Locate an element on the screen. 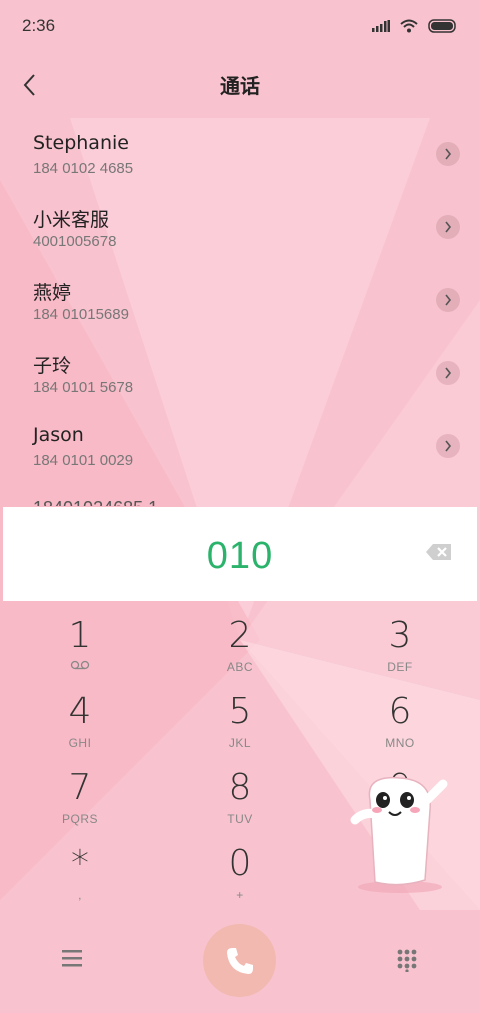 The image size is (480, 1013). contact-name: 小米客服 is located at coordinates (71, 220).